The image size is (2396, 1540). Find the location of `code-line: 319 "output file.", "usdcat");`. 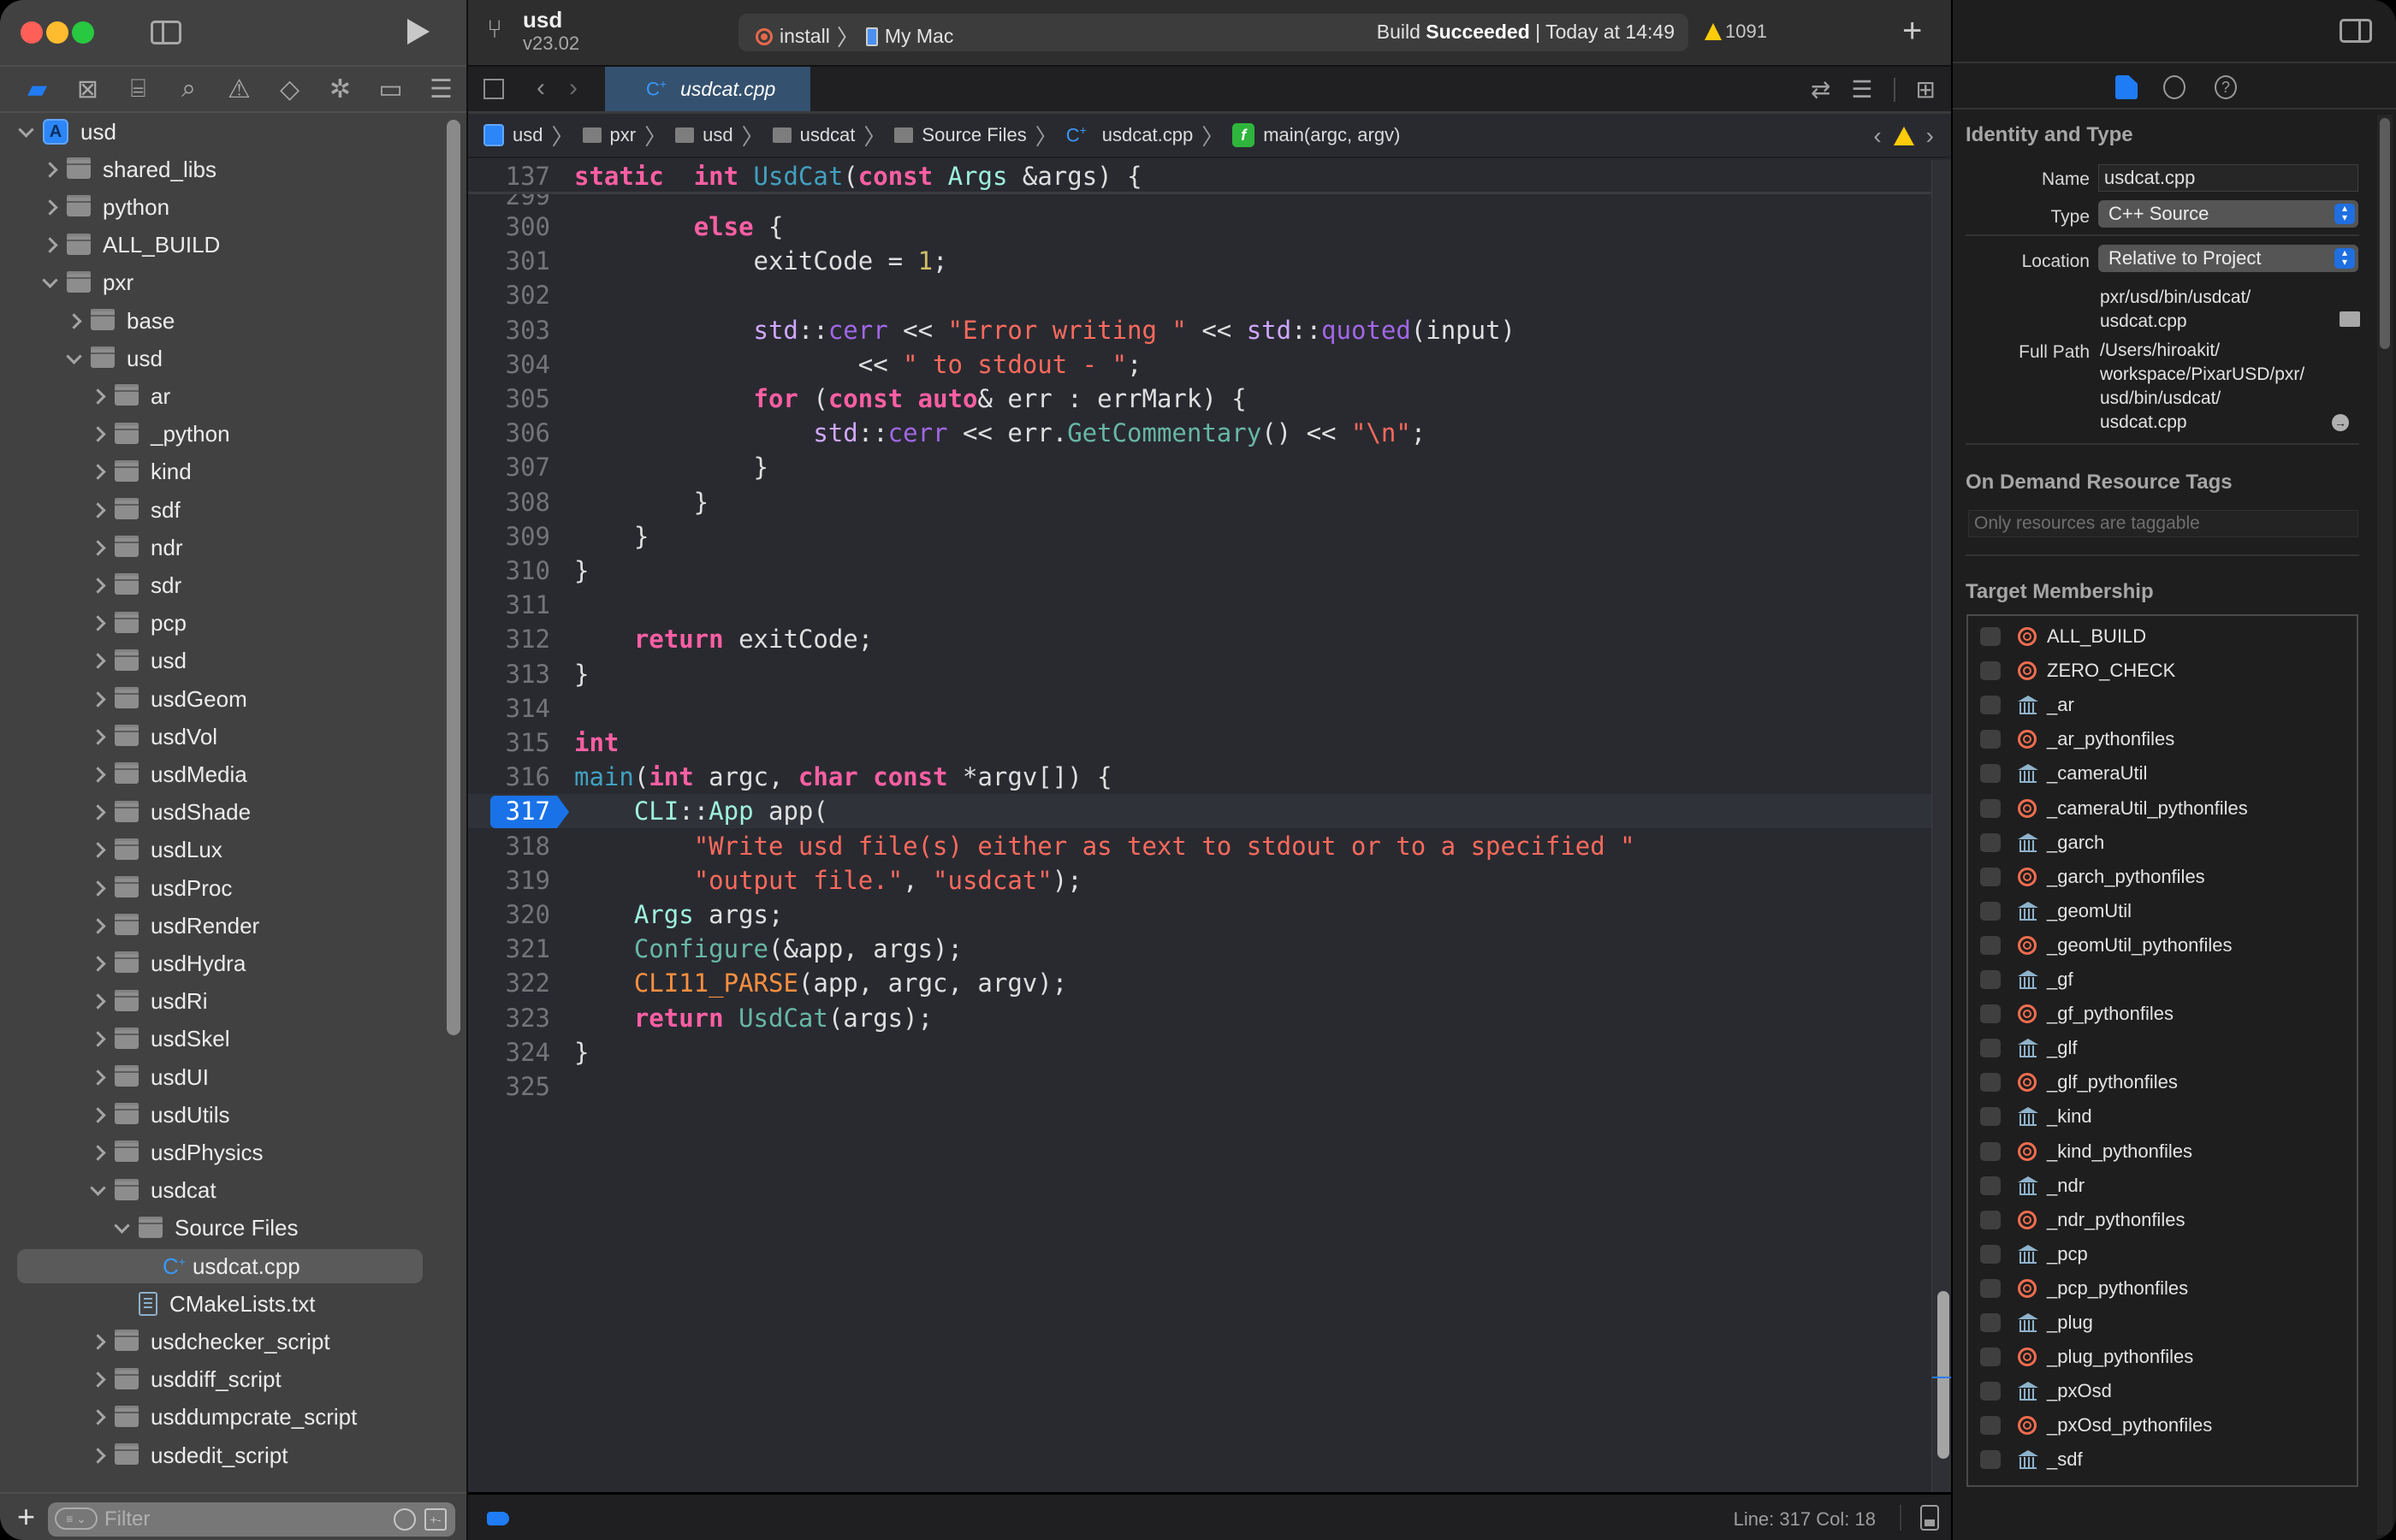

code-line: 319 "output file.", "usdcat"); is located at coordinates (1199, 880).